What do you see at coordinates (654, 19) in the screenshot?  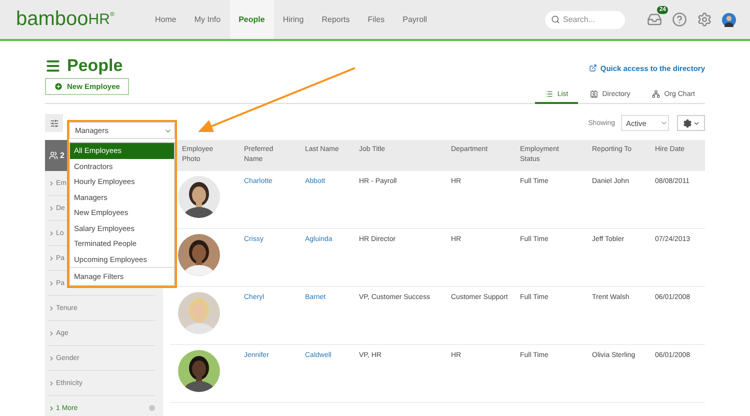 I see `inbox-icon` at bounding box center [654, 19].